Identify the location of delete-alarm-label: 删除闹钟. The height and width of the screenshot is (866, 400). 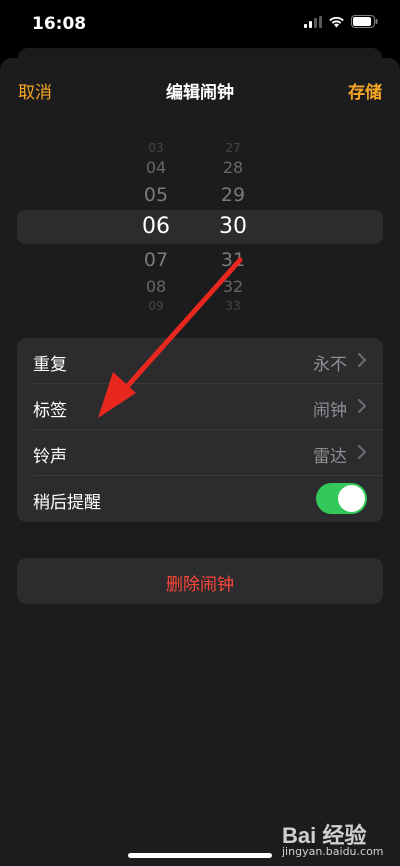
(200, 585).